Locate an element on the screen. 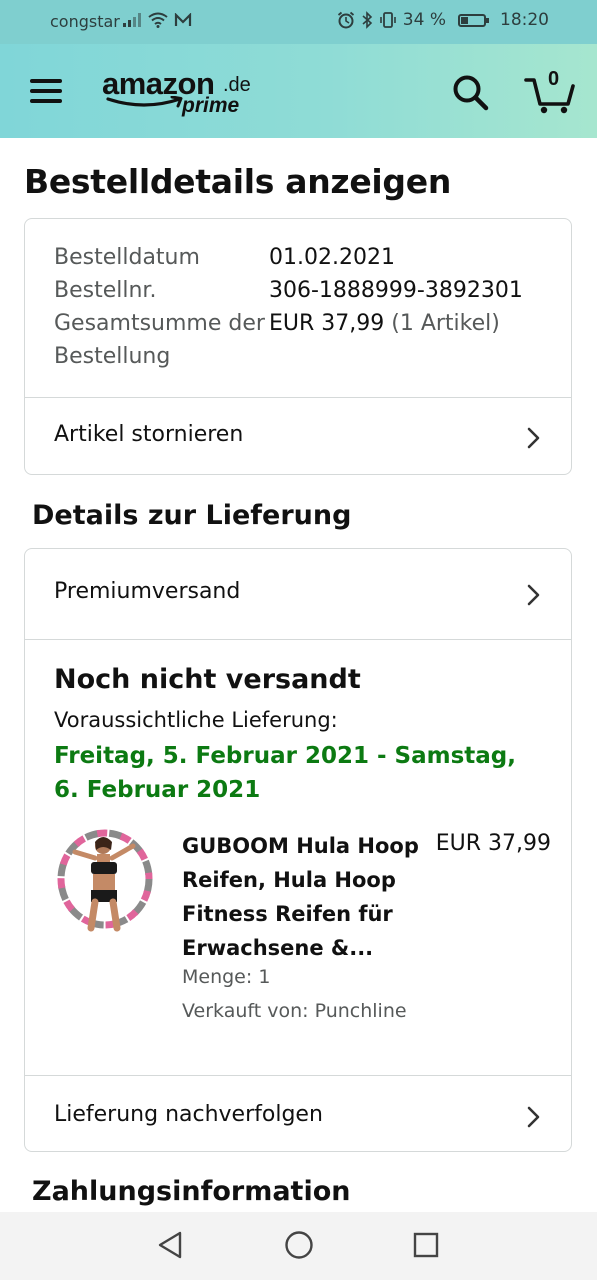 Image resolution: width=597 pixels, height=1280 pixels. vibrate-icon is located at coordinates (387, 20).